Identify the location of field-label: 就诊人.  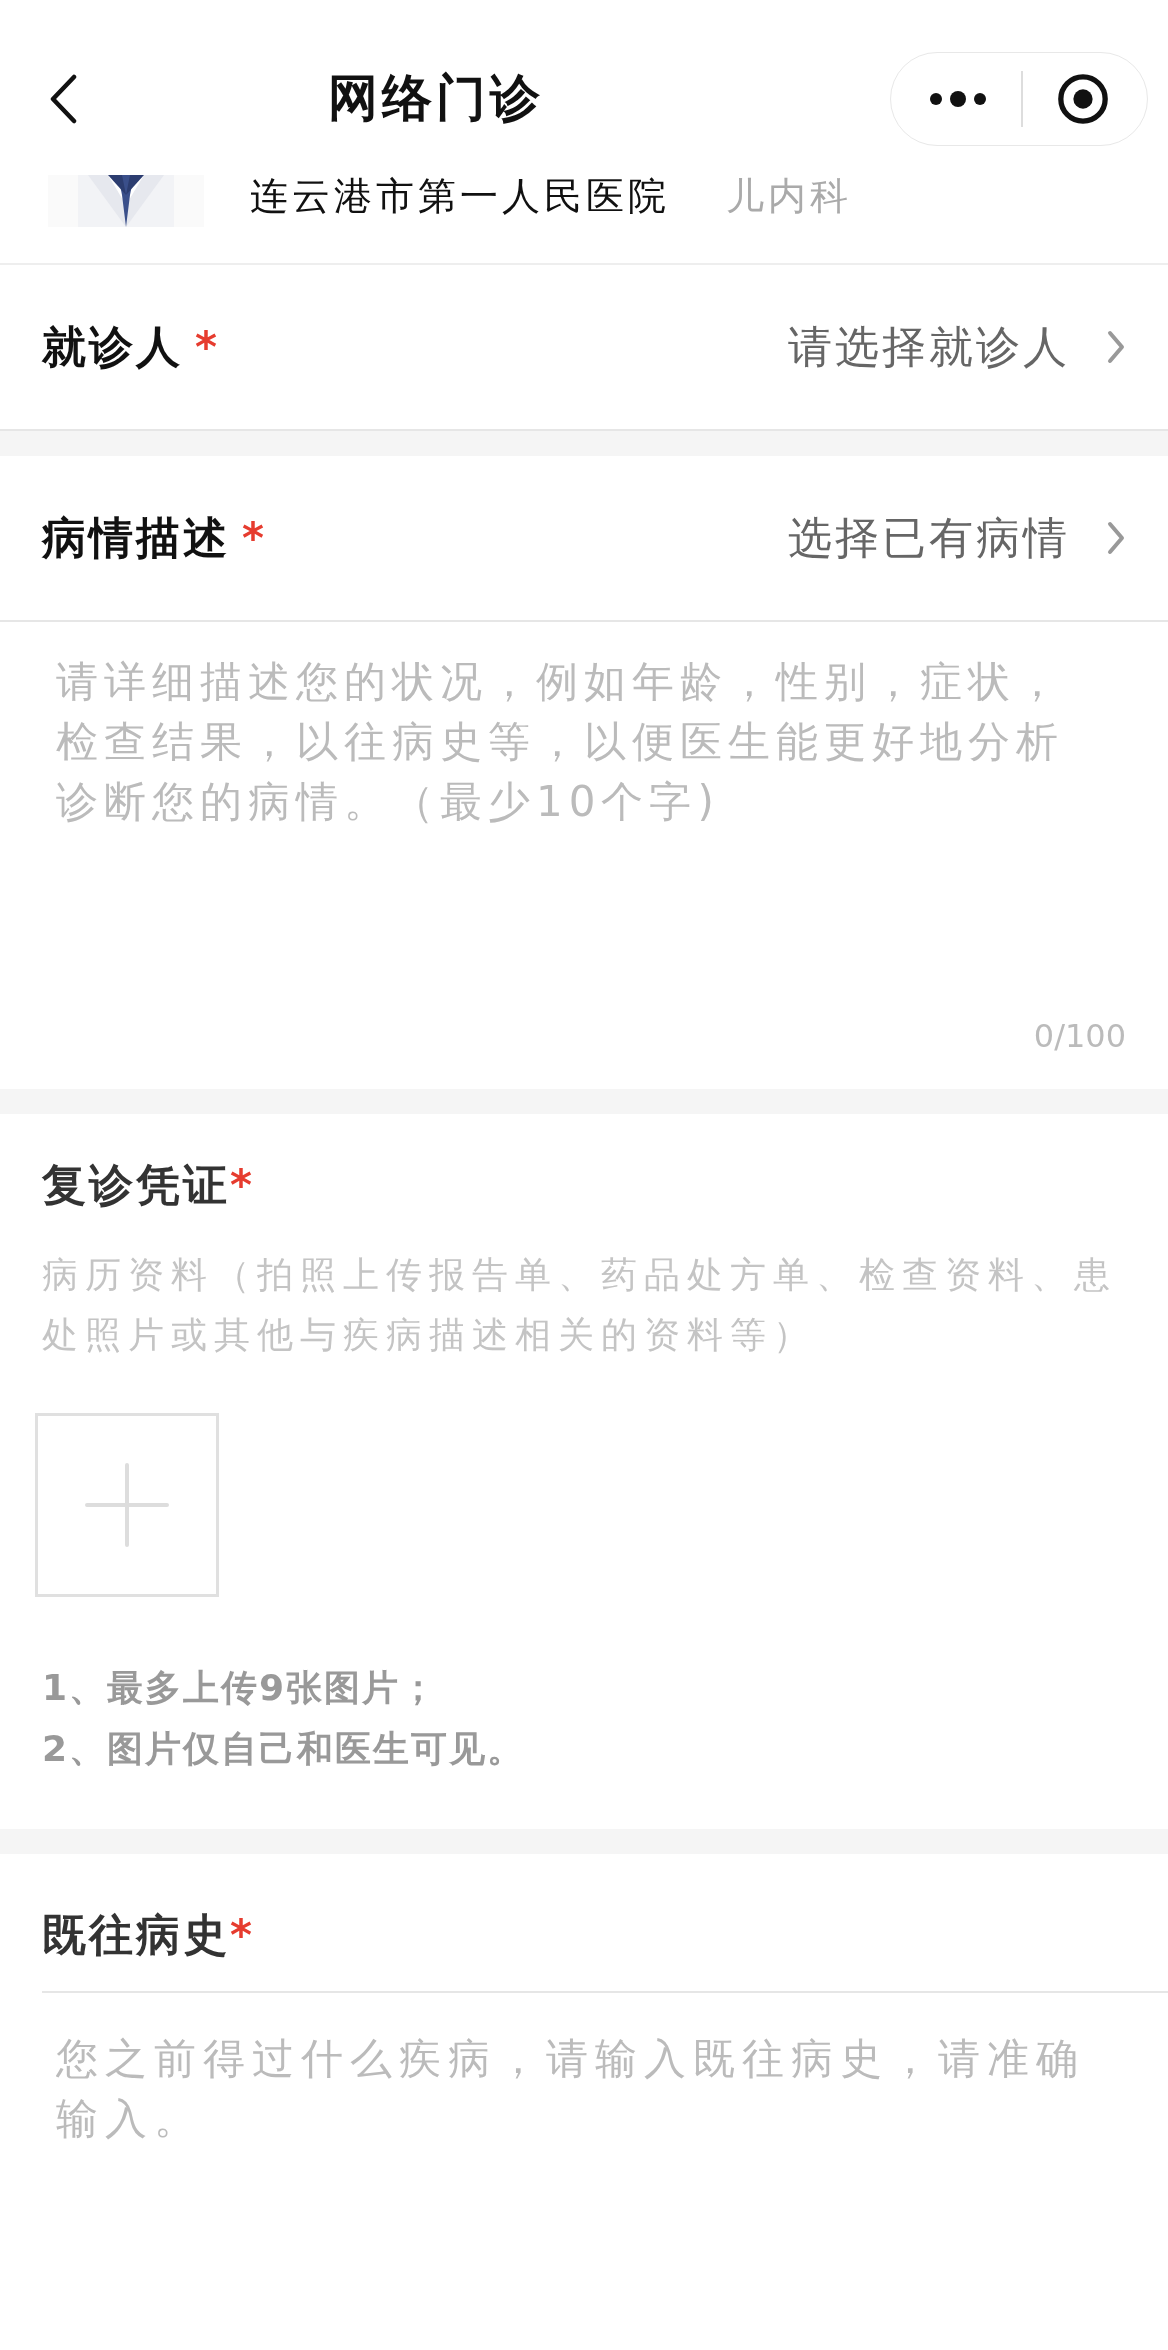
(112, 346).